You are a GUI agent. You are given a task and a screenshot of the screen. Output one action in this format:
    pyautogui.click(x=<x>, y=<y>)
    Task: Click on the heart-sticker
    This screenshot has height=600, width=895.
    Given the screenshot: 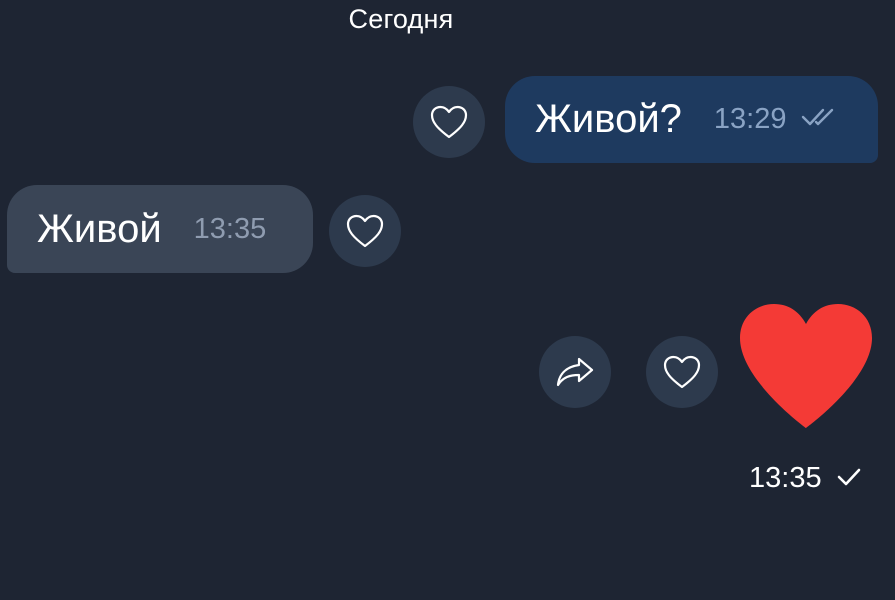 What is the action you would take?
    pyautogui.click(x=806, y=365)
    